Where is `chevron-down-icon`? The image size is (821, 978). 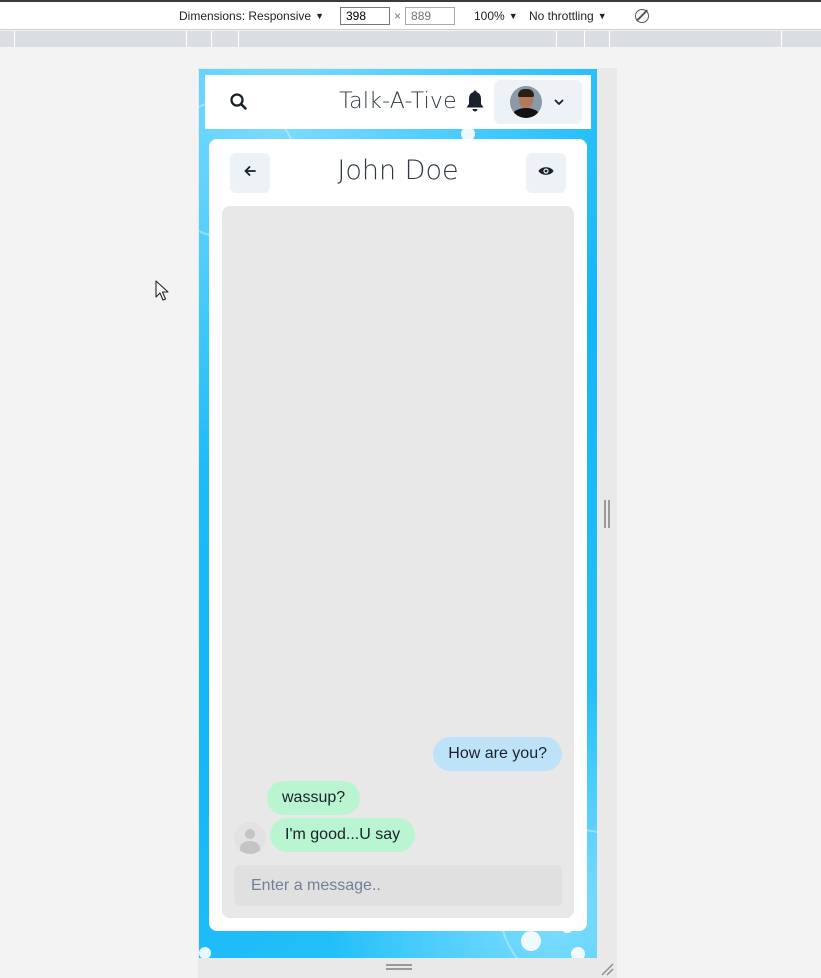 chevron-down-icon is located at coordinates (559, 102).